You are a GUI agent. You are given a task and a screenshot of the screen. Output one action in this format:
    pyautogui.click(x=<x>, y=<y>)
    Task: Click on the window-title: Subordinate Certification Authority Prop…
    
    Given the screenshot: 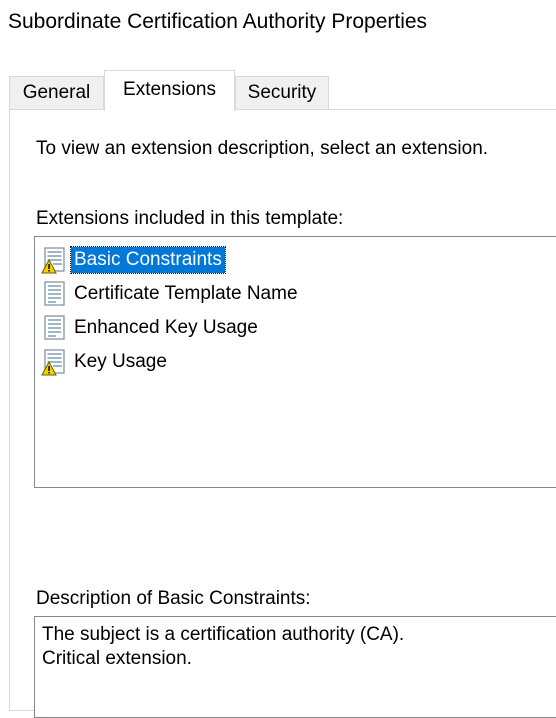 What is the action you would take?
    pyautogui.click(x=218, y=21)
    